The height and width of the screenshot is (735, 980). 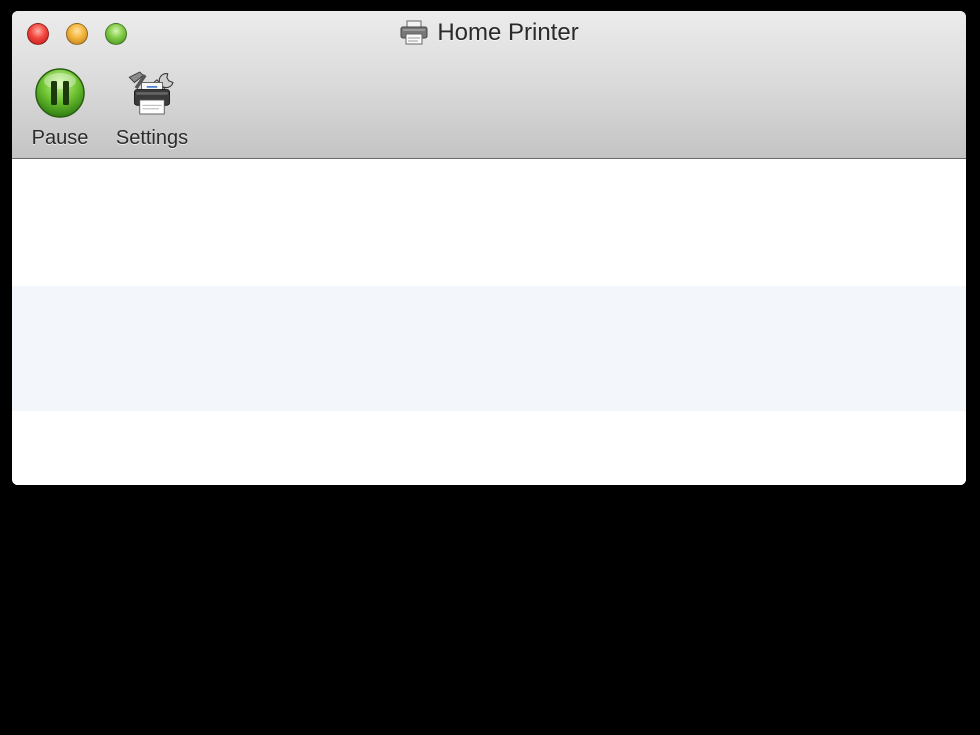 I want to click on pause-label: Pause, so click(x=60, y=138).